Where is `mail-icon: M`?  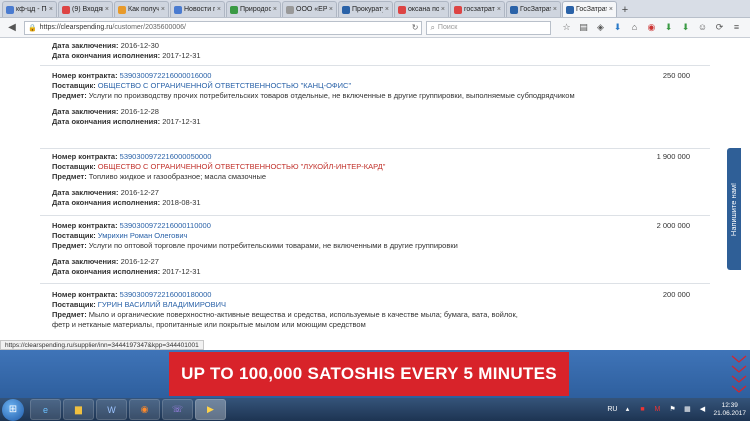
mail-icon: M is located at coordinates (657, 410).